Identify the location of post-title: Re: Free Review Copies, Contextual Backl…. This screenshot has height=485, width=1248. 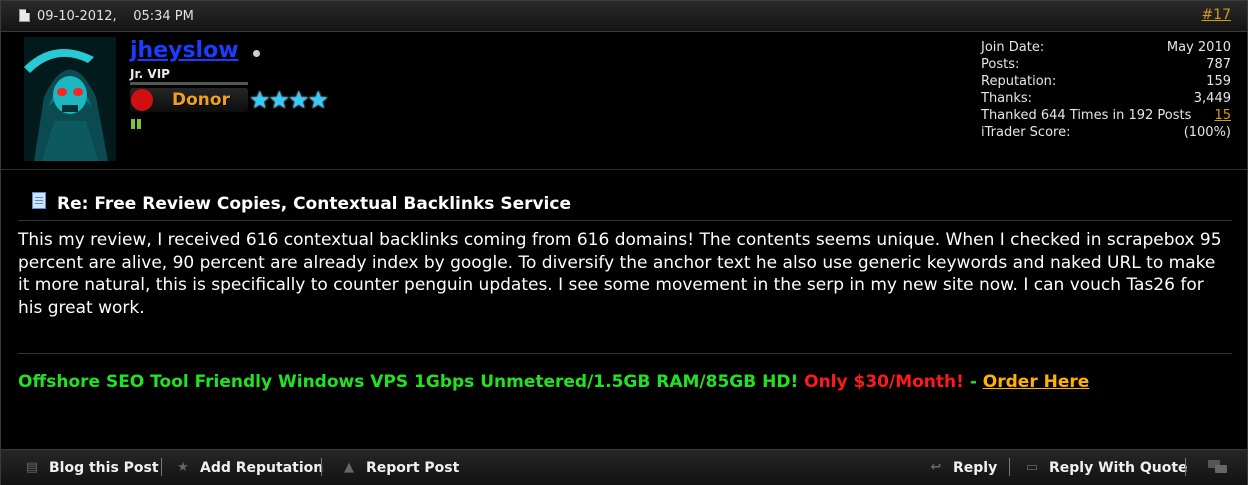
(314, 204).